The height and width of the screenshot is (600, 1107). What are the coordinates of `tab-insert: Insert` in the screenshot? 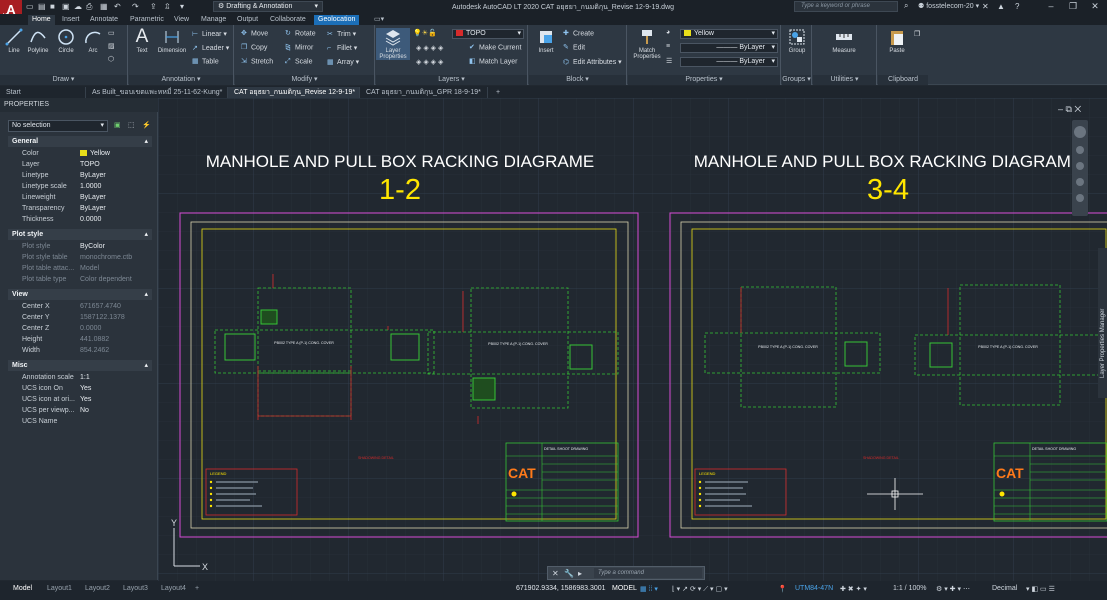 It's located at (71, 20).